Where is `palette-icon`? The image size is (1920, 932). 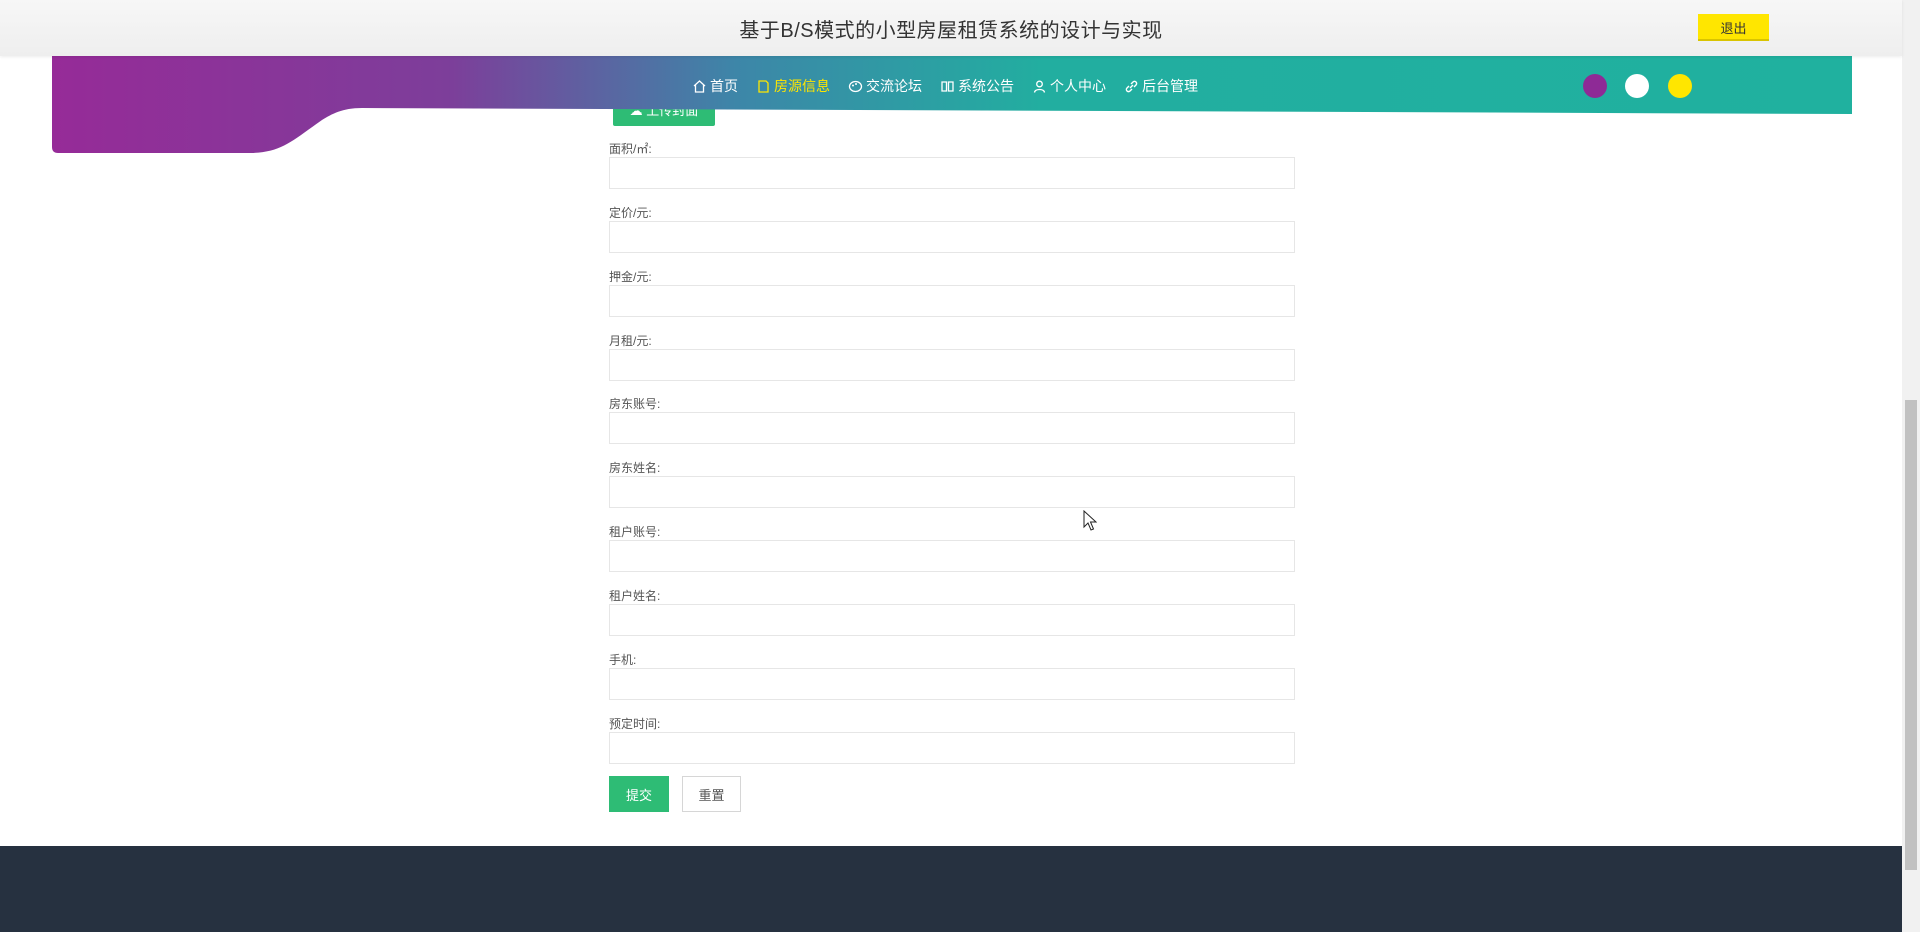
palette-icon is located at coordinates (855, 86).